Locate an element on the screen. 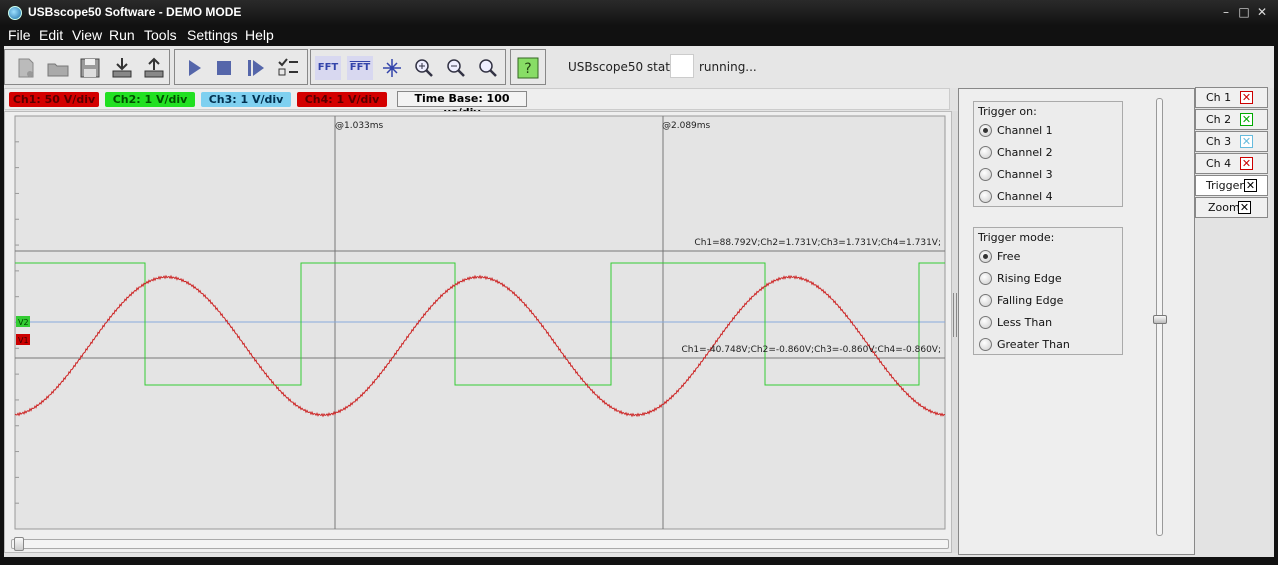  menu-file: File is located at coordinates (19, 35).